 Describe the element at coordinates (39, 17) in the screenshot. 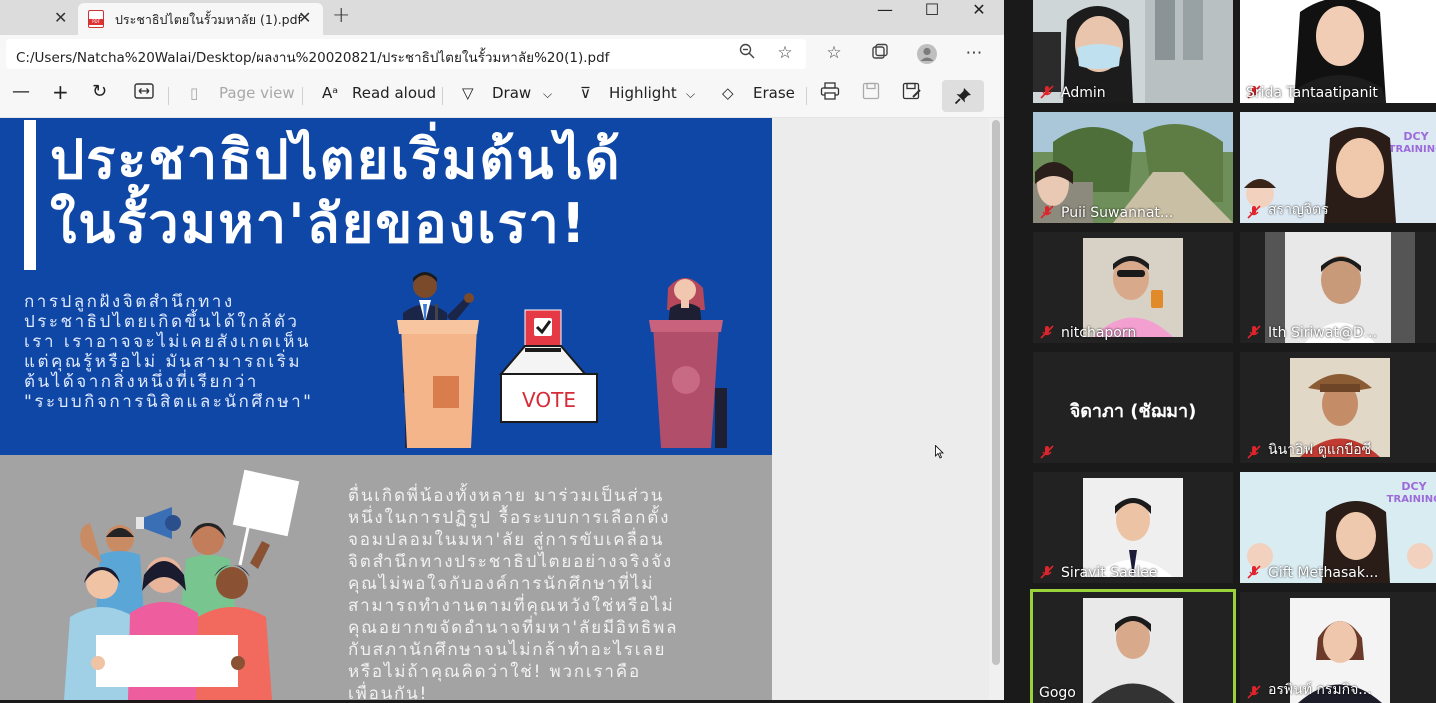

I see `tab-previous: ✕` at that location.